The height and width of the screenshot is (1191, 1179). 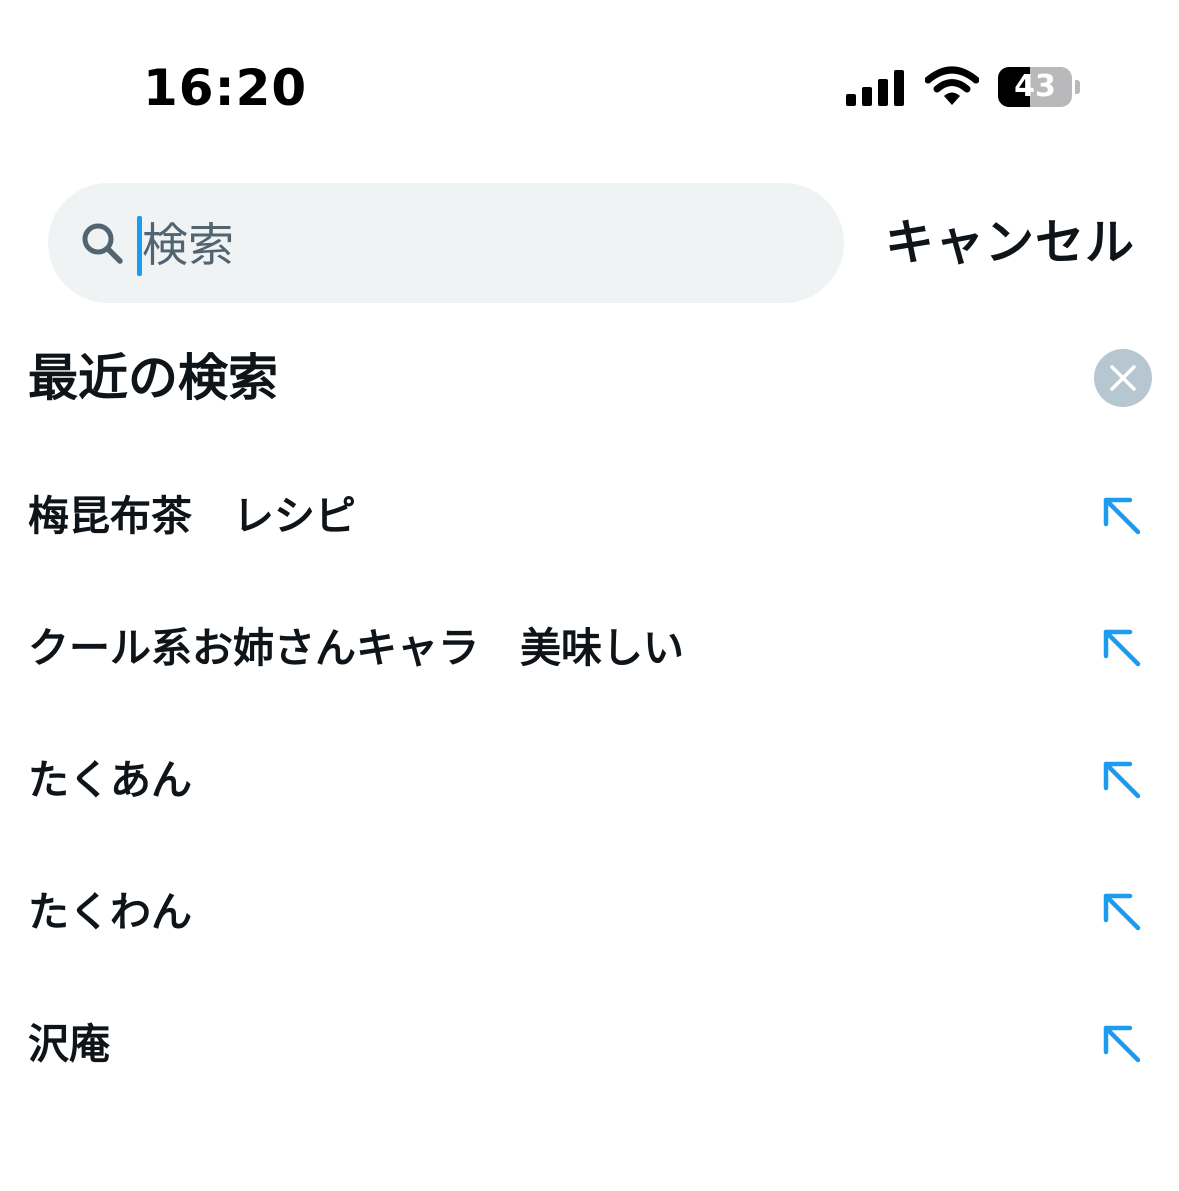 I want to click on close-icon, so click(x=1123, y=378).